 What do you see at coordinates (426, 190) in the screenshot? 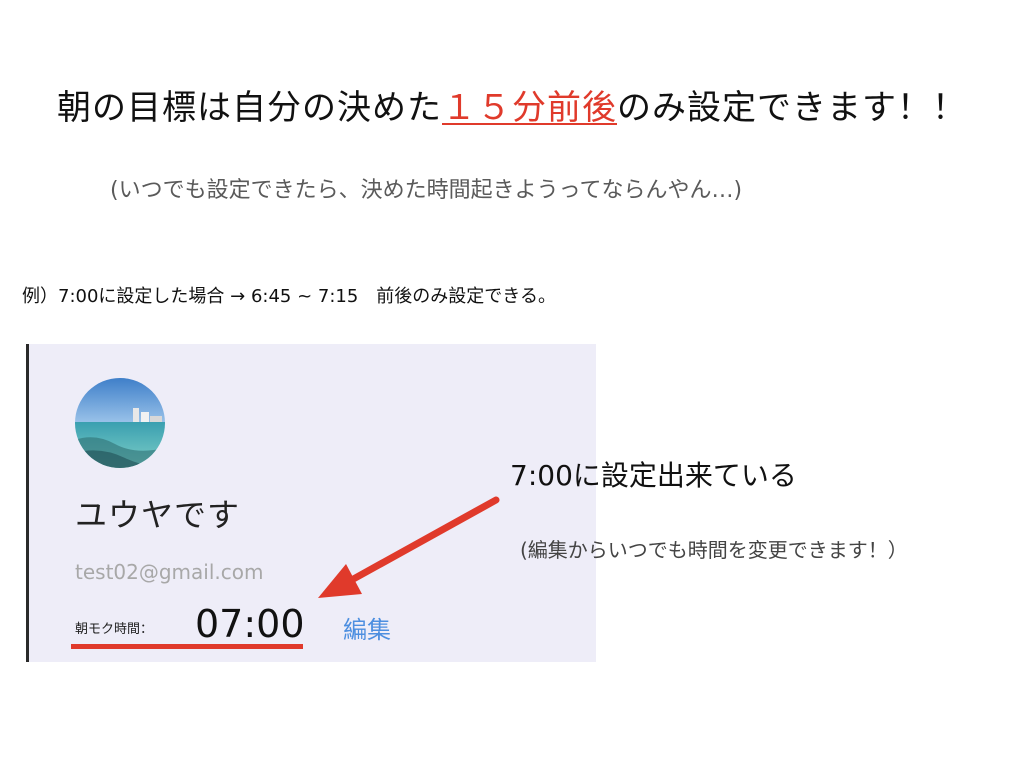
I see `subnote: (いつでも設定できたら、決めた時間起きようってならんやん…)` at bounding box center [426, 190].